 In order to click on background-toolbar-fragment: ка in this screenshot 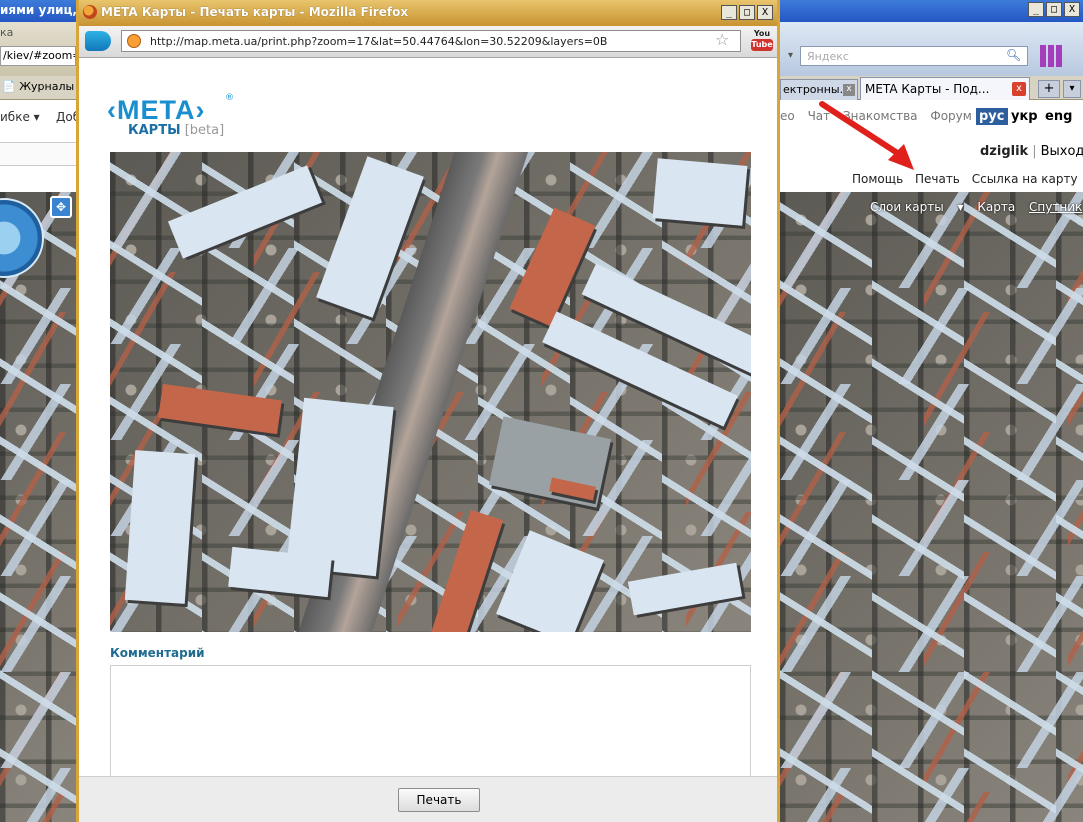, I will do `click(7, 32)`.